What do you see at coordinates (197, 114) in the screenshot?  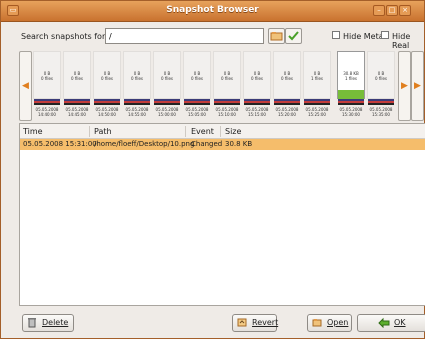 I see `snapshot-time: 15:05:00` at bounding box center [197, 114].